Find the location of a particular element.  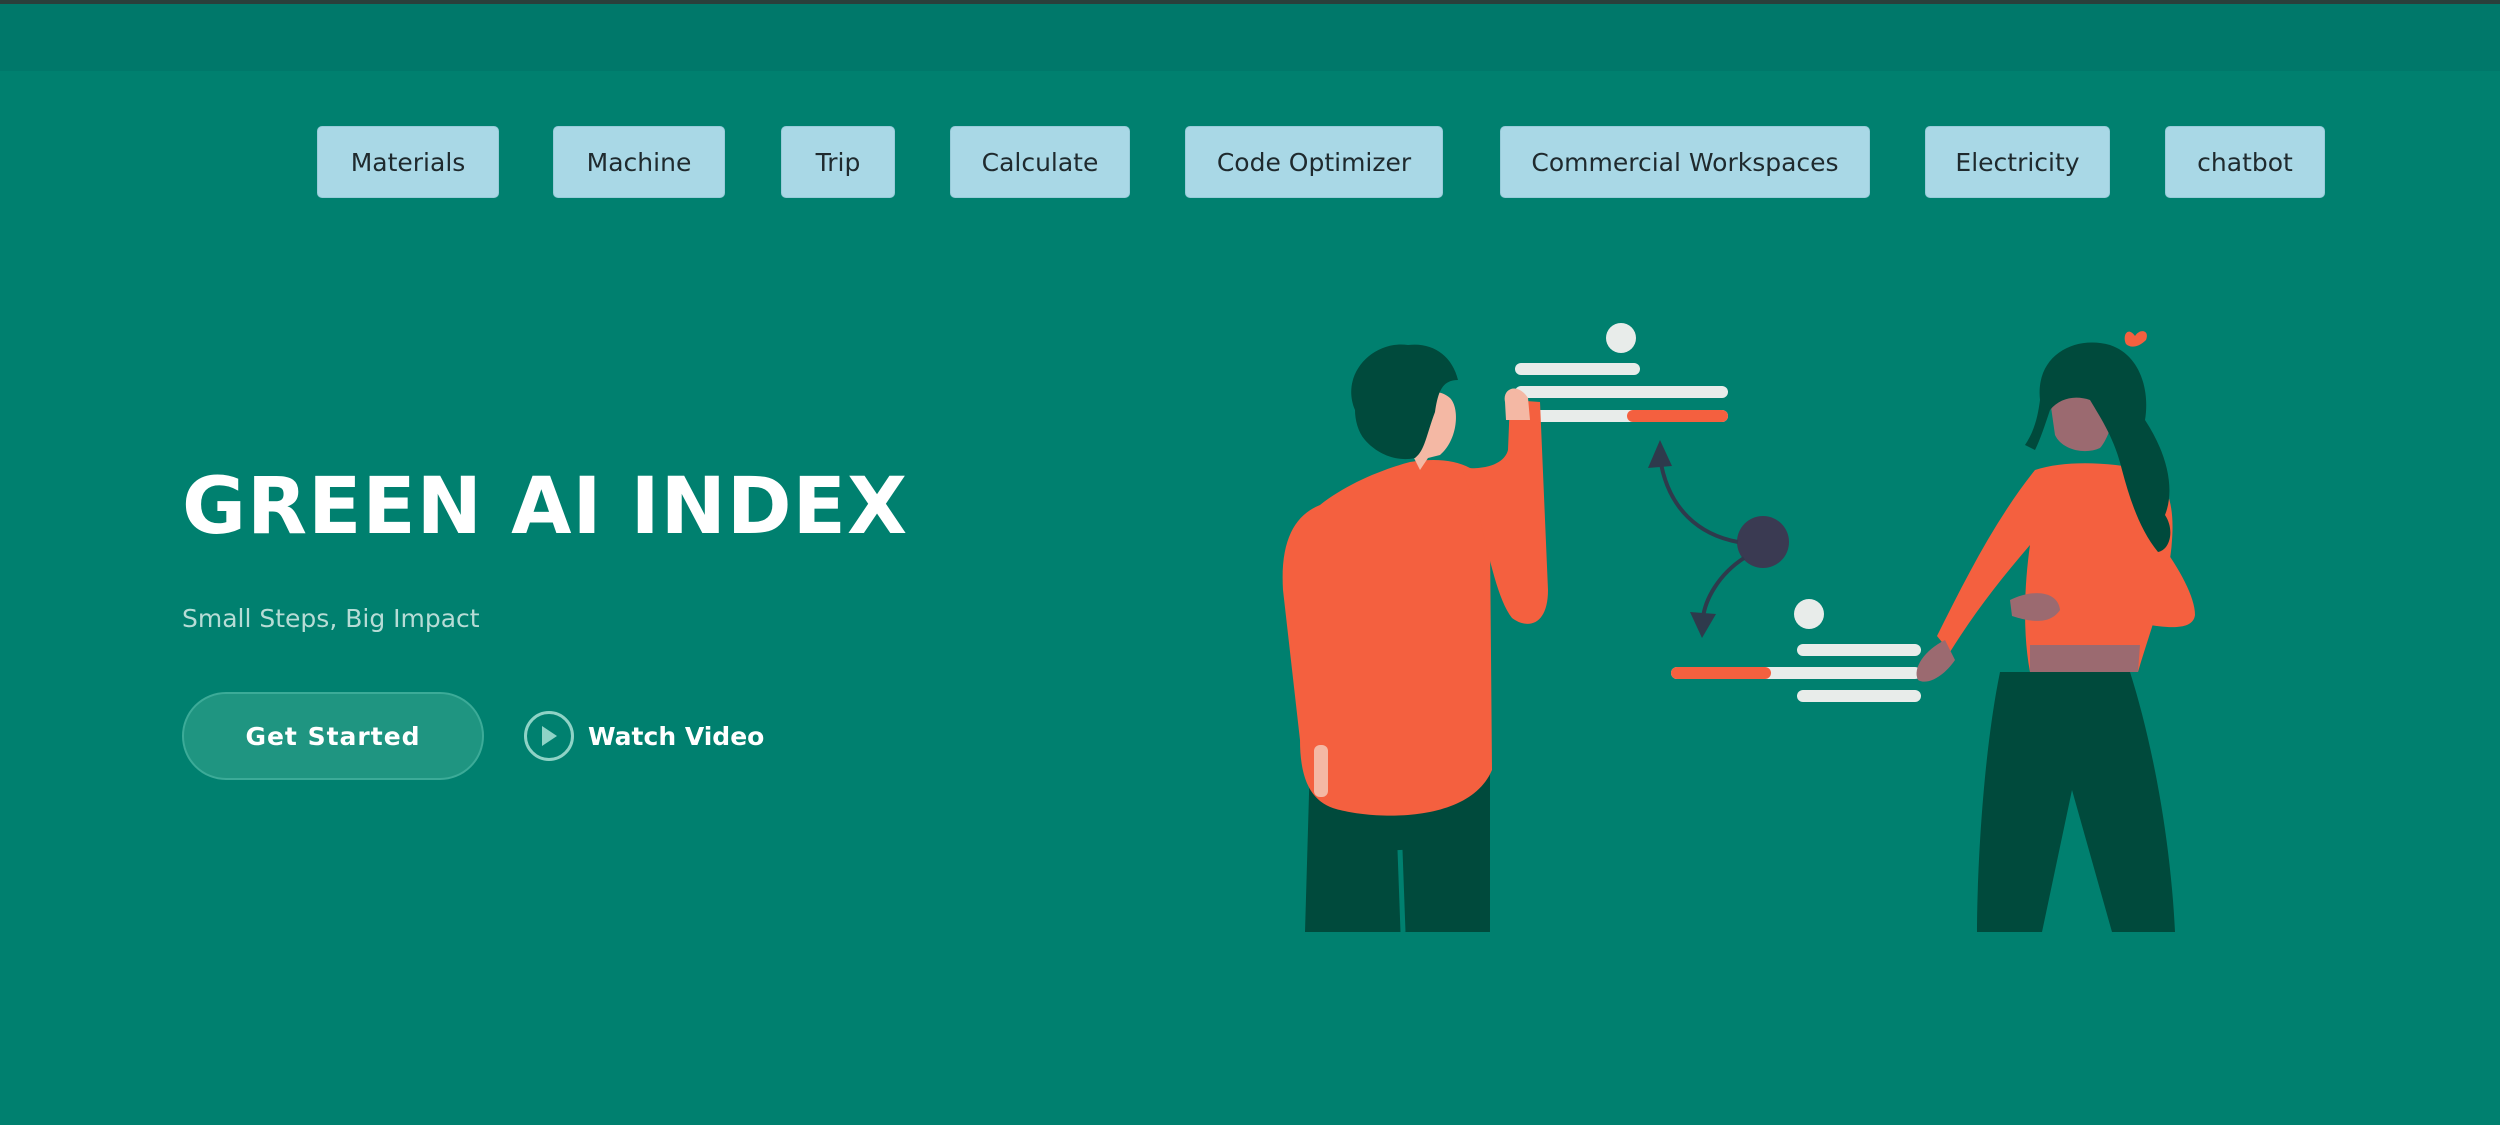

watch-video-button: Watch Video is located at coordinates (644, 736).